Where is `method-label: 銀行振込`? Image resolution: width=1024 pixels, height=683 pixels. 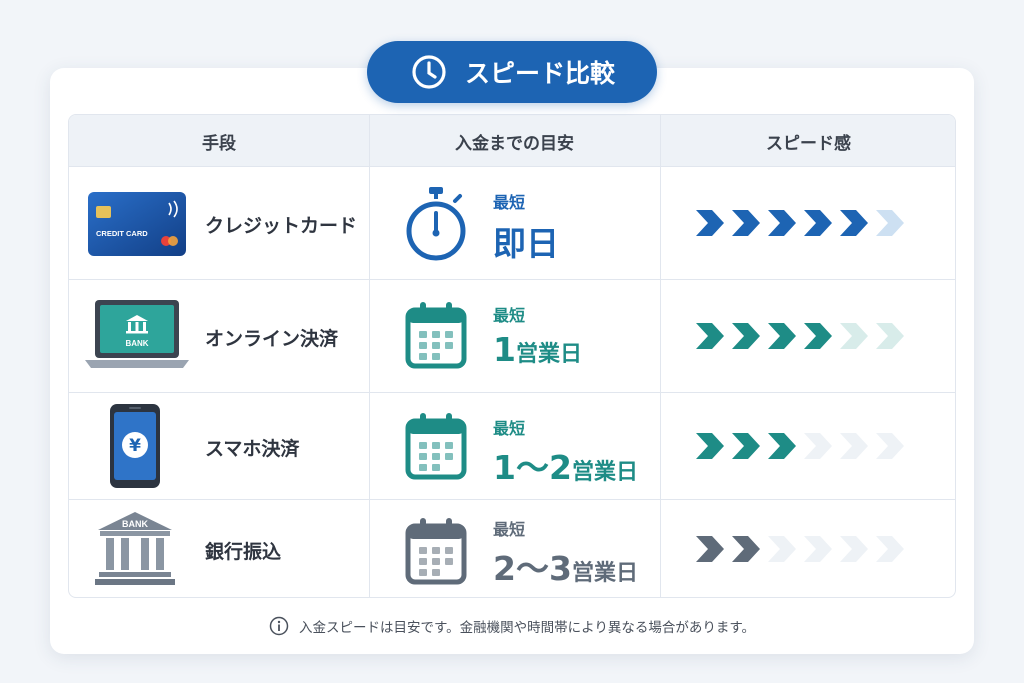 method-label: 銀行振込 is located at coordinates (243, 552).